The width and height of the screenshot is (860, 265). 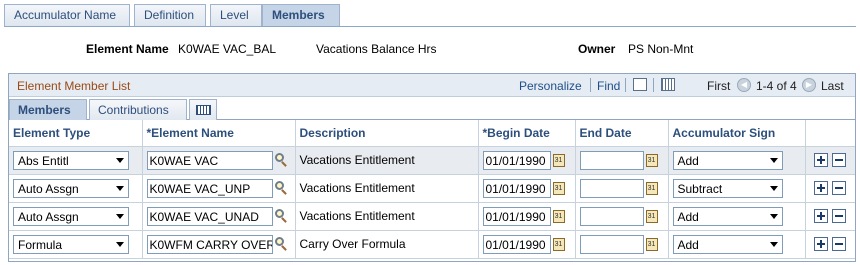 What do you see at coordinates (67, 15) in the screenshot?
I see `tab-accumulator-name: Accumulator Name` at bounding box center [67, 15].